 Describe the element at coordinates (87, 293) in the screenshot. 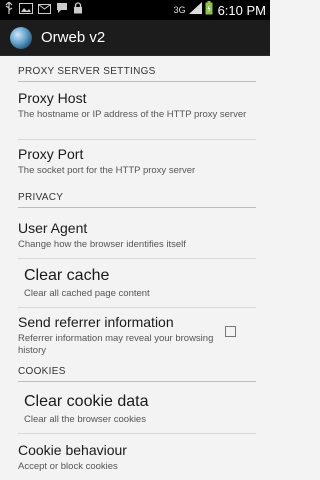

I see `pref-summary: Clear all cached page content` at that location.